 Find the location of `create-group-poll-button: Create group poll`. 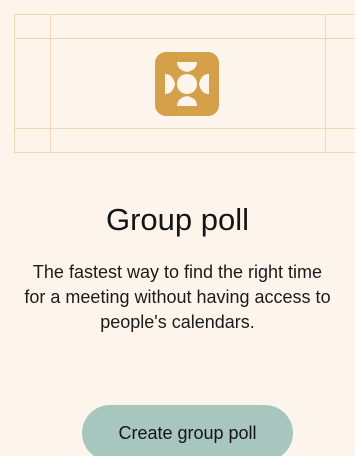

create-group-poll-button: Create group poll is located at coordinates (187, 430).